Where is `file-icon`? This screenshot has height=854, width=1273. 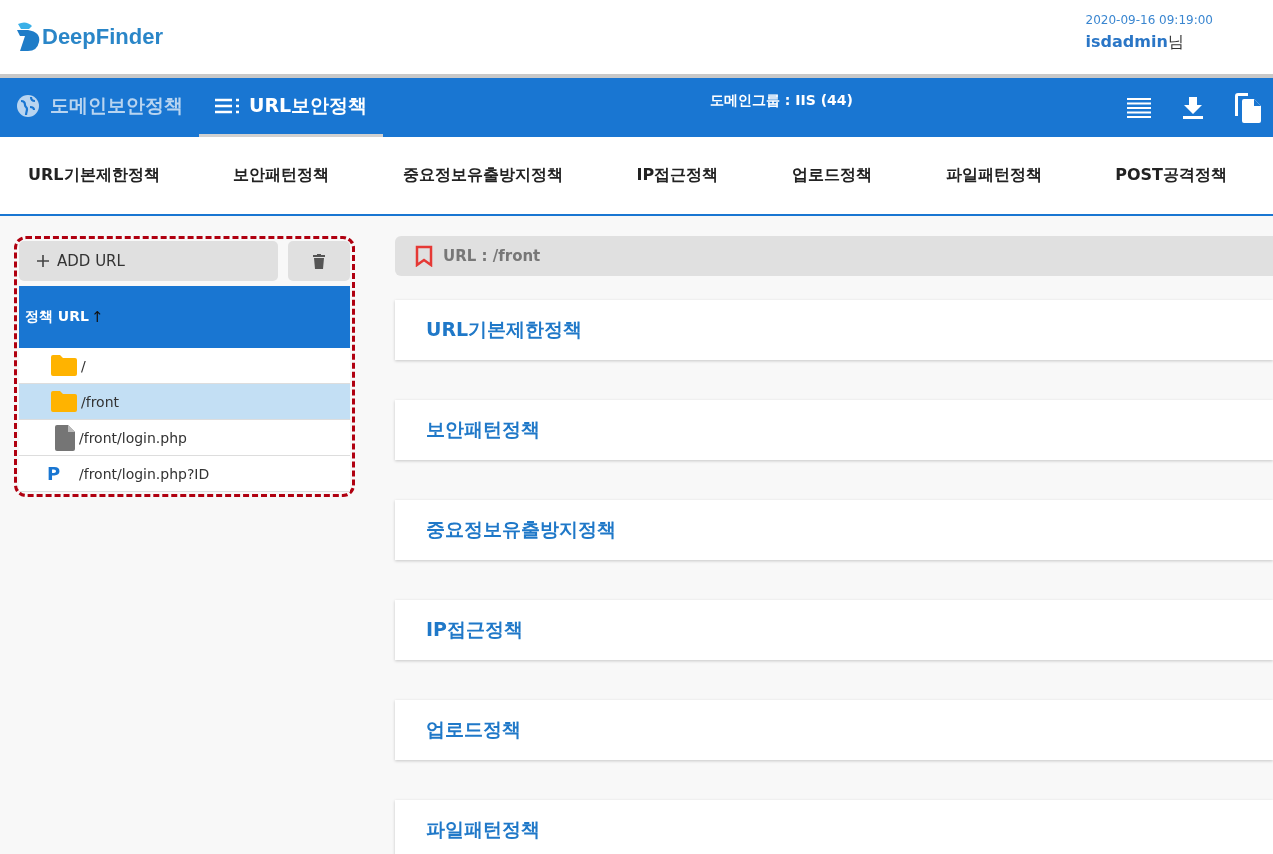 file-icon is located at coordinates (65, 437).